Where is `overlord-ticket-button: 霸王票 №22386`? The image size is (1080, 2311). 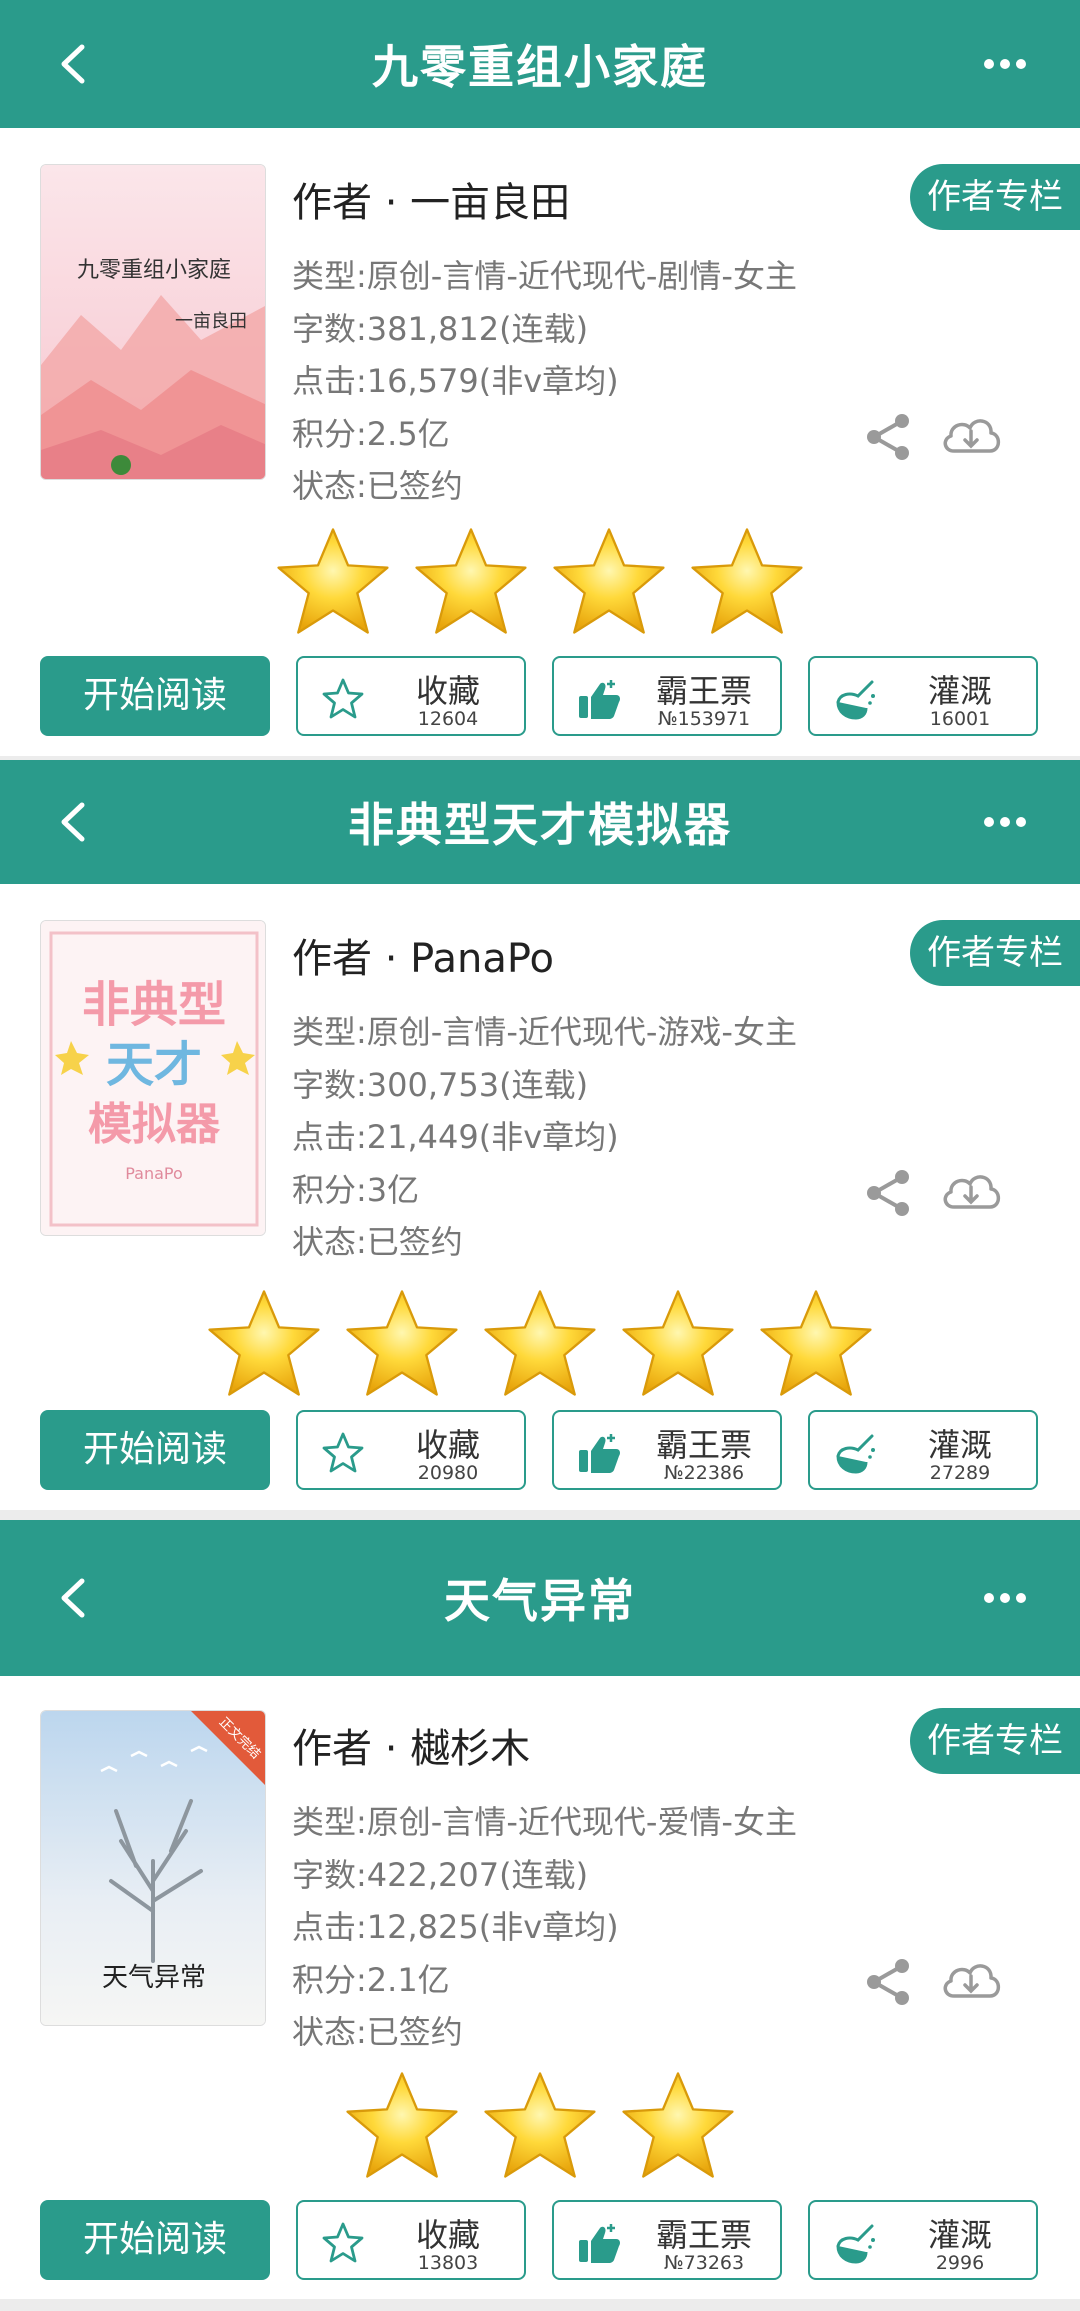
overlord-ticket-button: 霸王票 №22386 is located at coordinates (667, 1450).